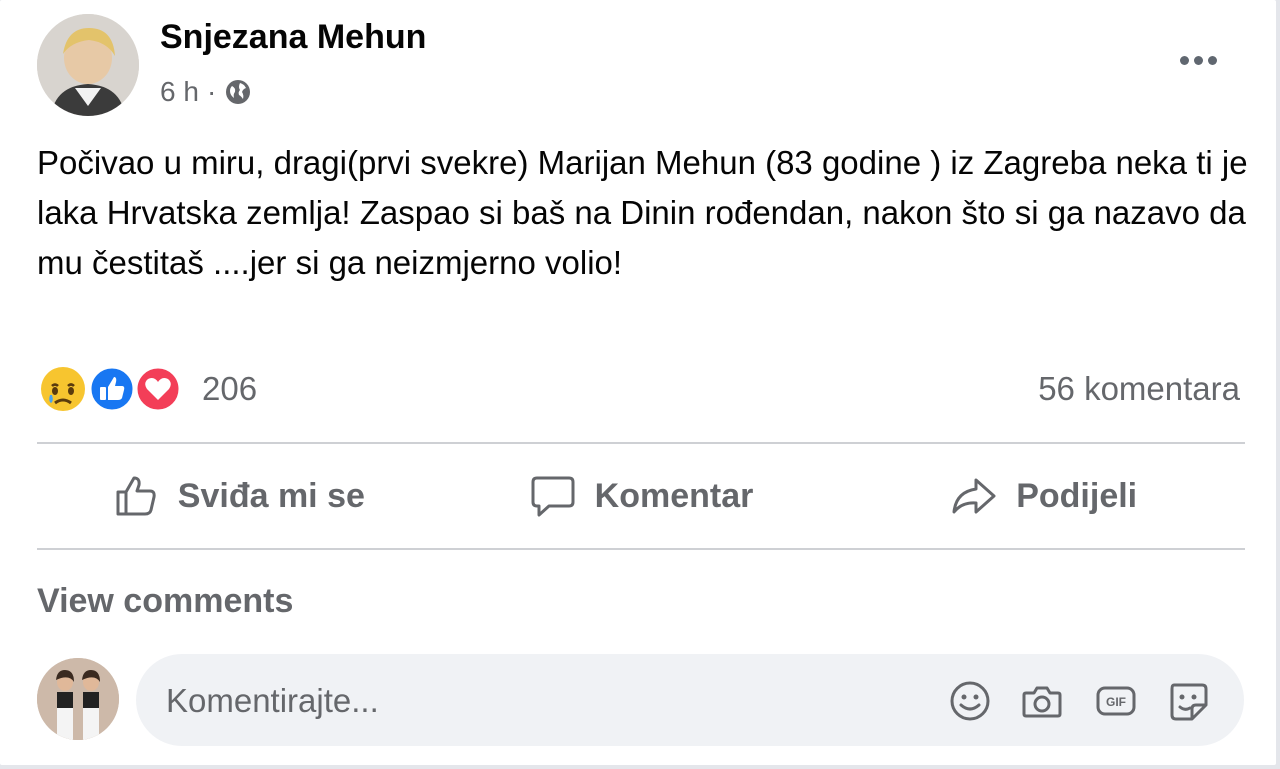 This screenshot has width=1280, height=769. I want to click on gif-icon: GIF, so click(1116, 701).